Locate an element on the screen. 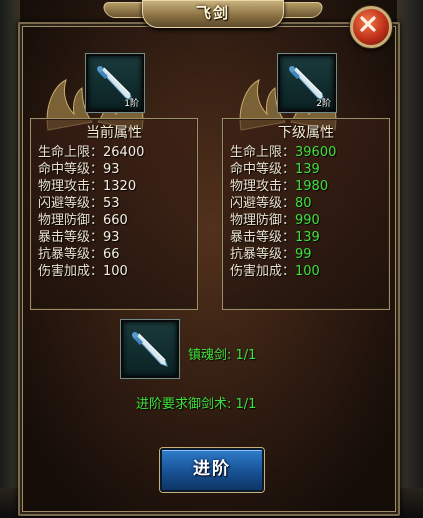 The height and width of the screenshot is (518, 423). stat-row: 物理攻击：1980 is located at coordinates (306, 186).